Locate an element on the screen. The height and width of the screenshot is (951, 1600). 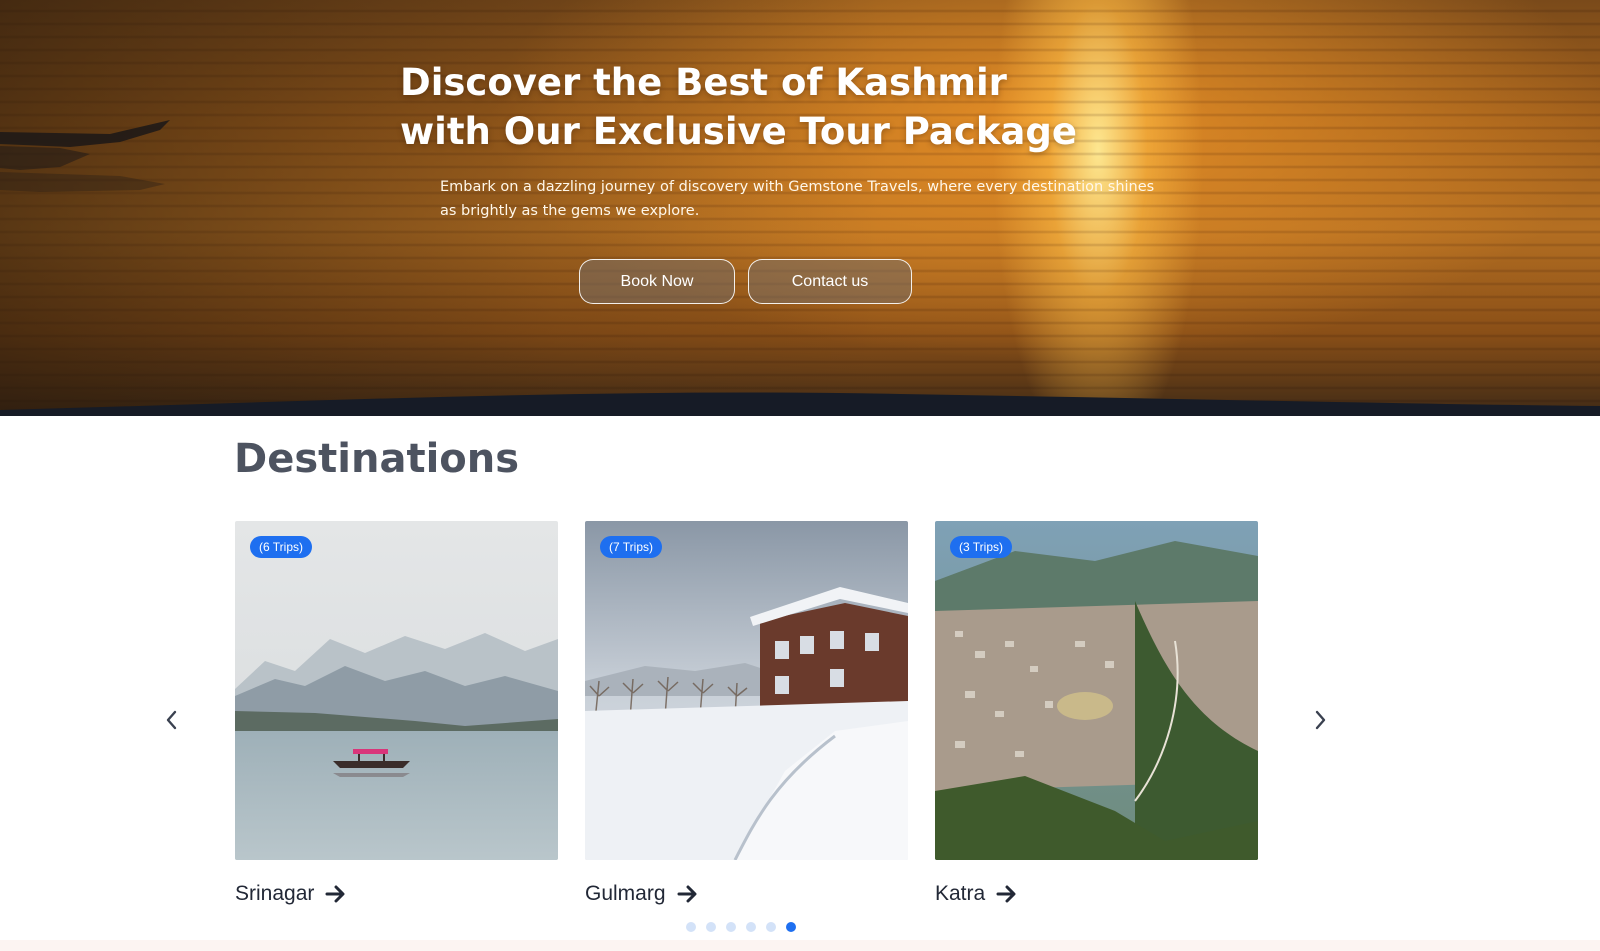
trip-count-badge: (7 Trips) is located at coordinates (631, 547).